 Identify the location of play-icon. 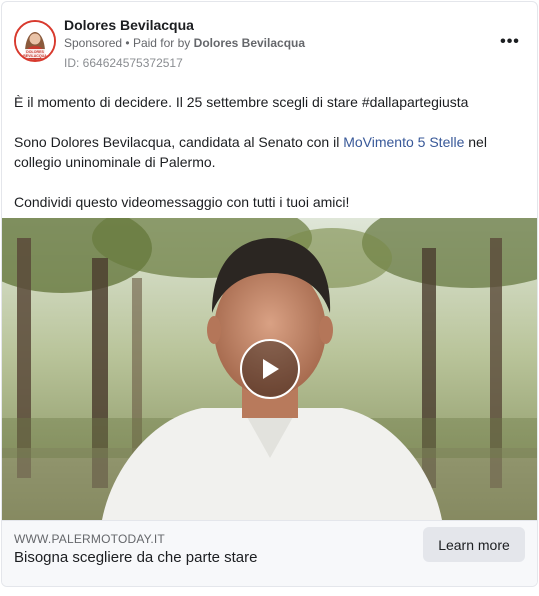
(271, 369).